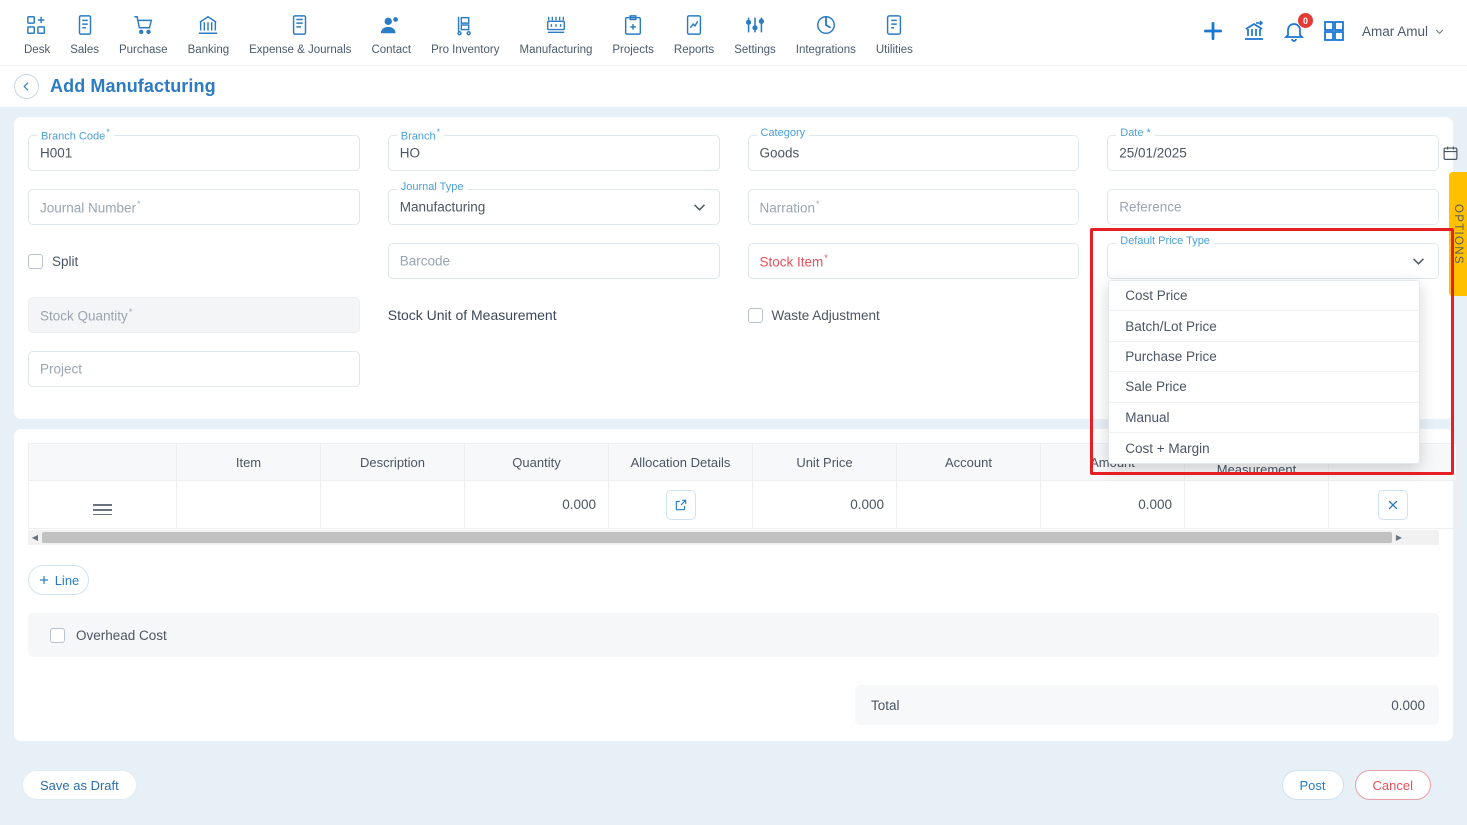 Image resolution: width=1467 pixels, height=825 pixels. Describe the element at coordinates (84, 50) in the screenshot. I see `nav-label: Sales` at that location.